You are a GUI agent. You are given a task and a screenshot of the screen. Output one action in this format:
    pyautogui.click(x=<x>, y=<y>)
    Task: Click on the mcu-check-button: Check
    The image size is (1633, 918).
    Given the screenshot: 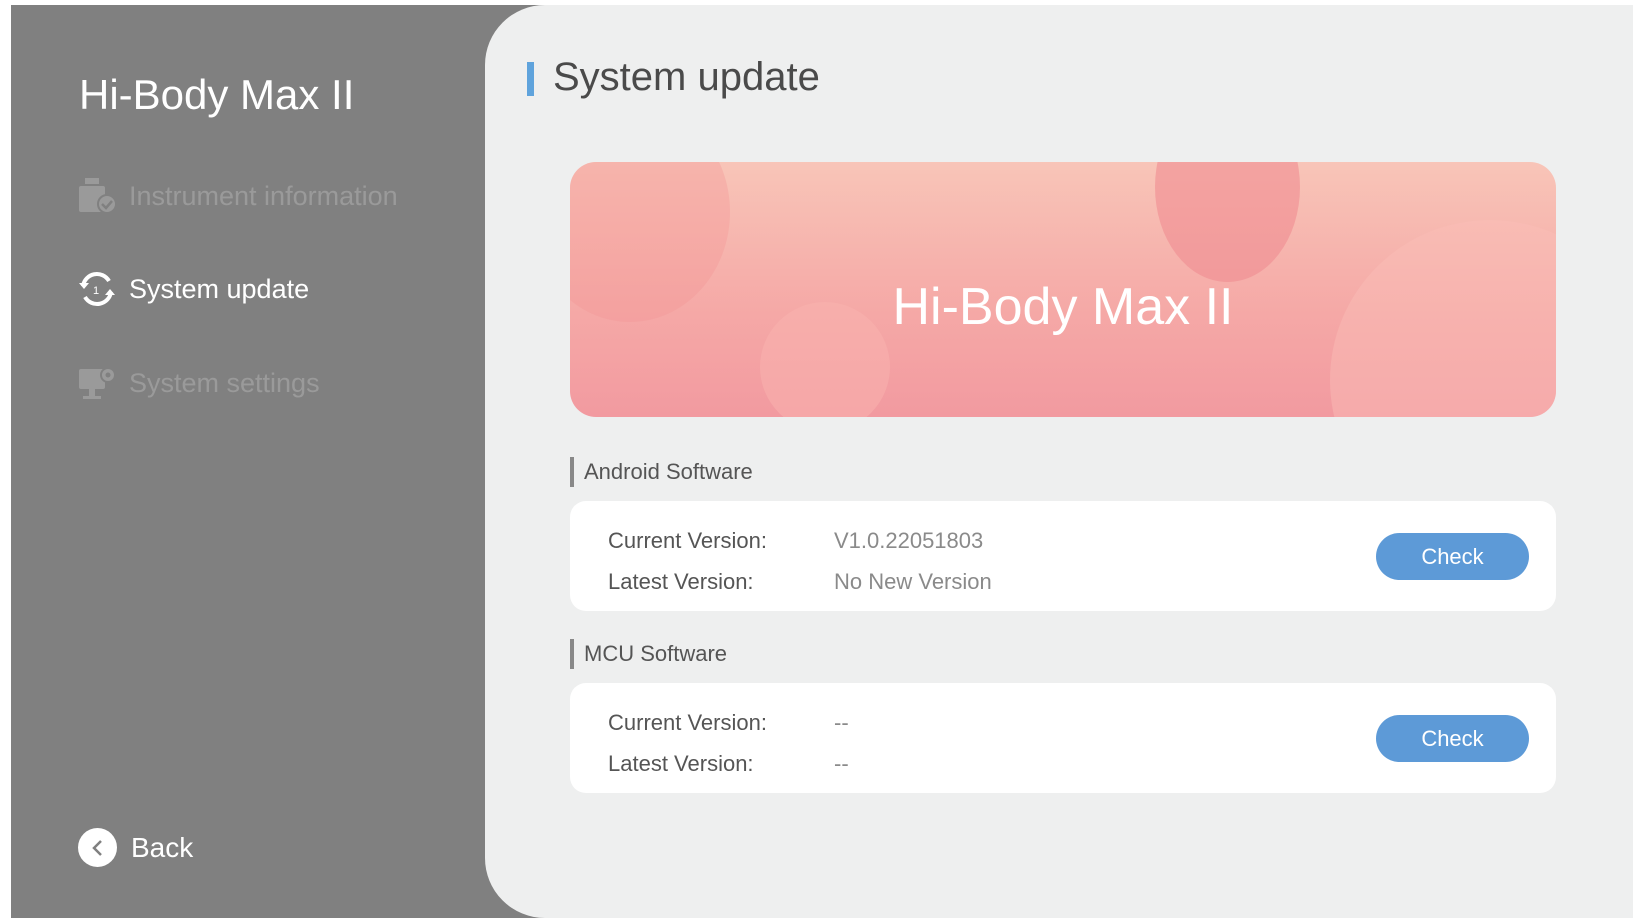 What is the action you would take?
    pyautogui.click(x=1452, y=738)
    